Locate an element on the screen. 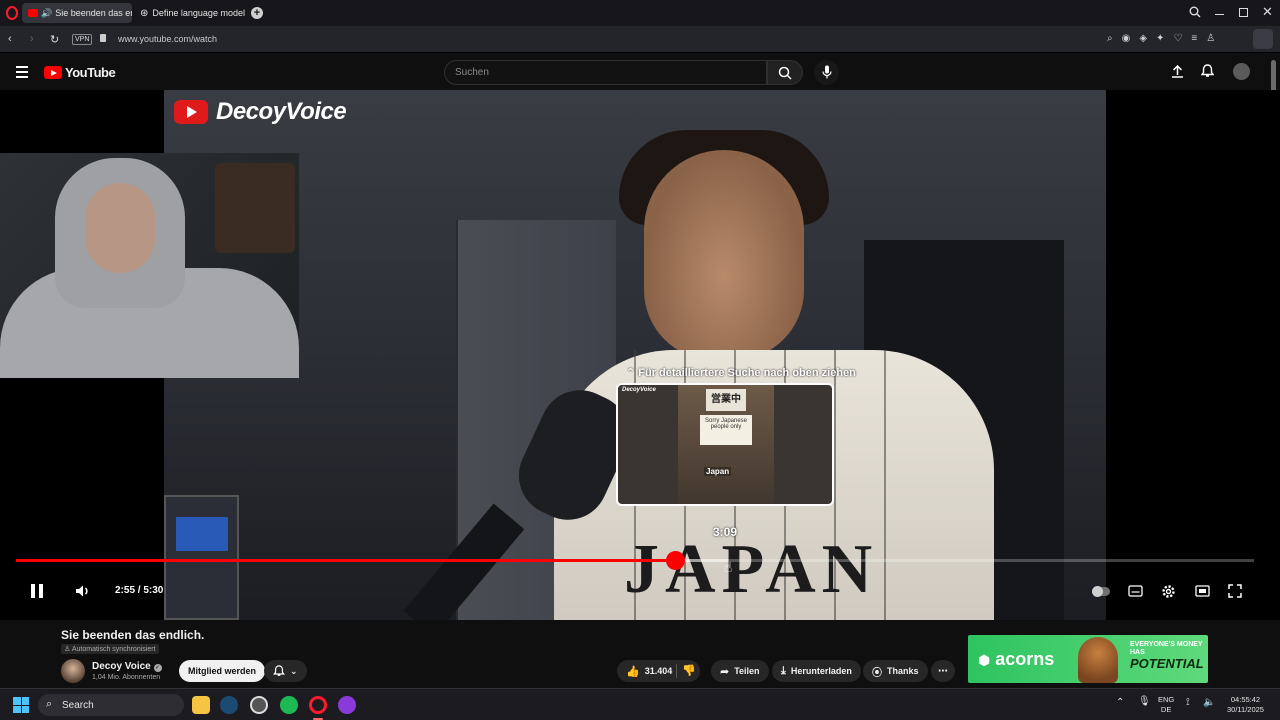  channel-avatar is located at coordinates (73, 671).